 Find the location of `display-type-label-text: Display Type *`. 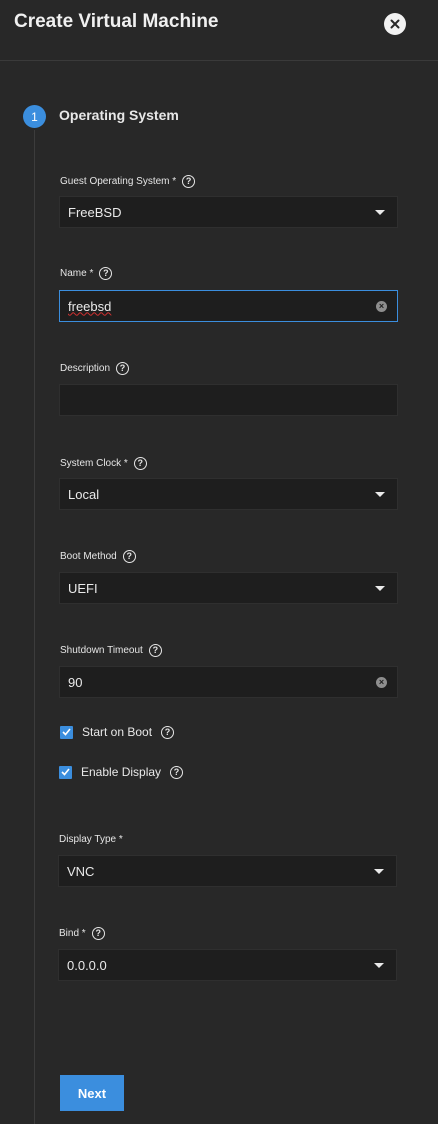

display-type-label-text: Display Type * is located at coordinates (91, 839).